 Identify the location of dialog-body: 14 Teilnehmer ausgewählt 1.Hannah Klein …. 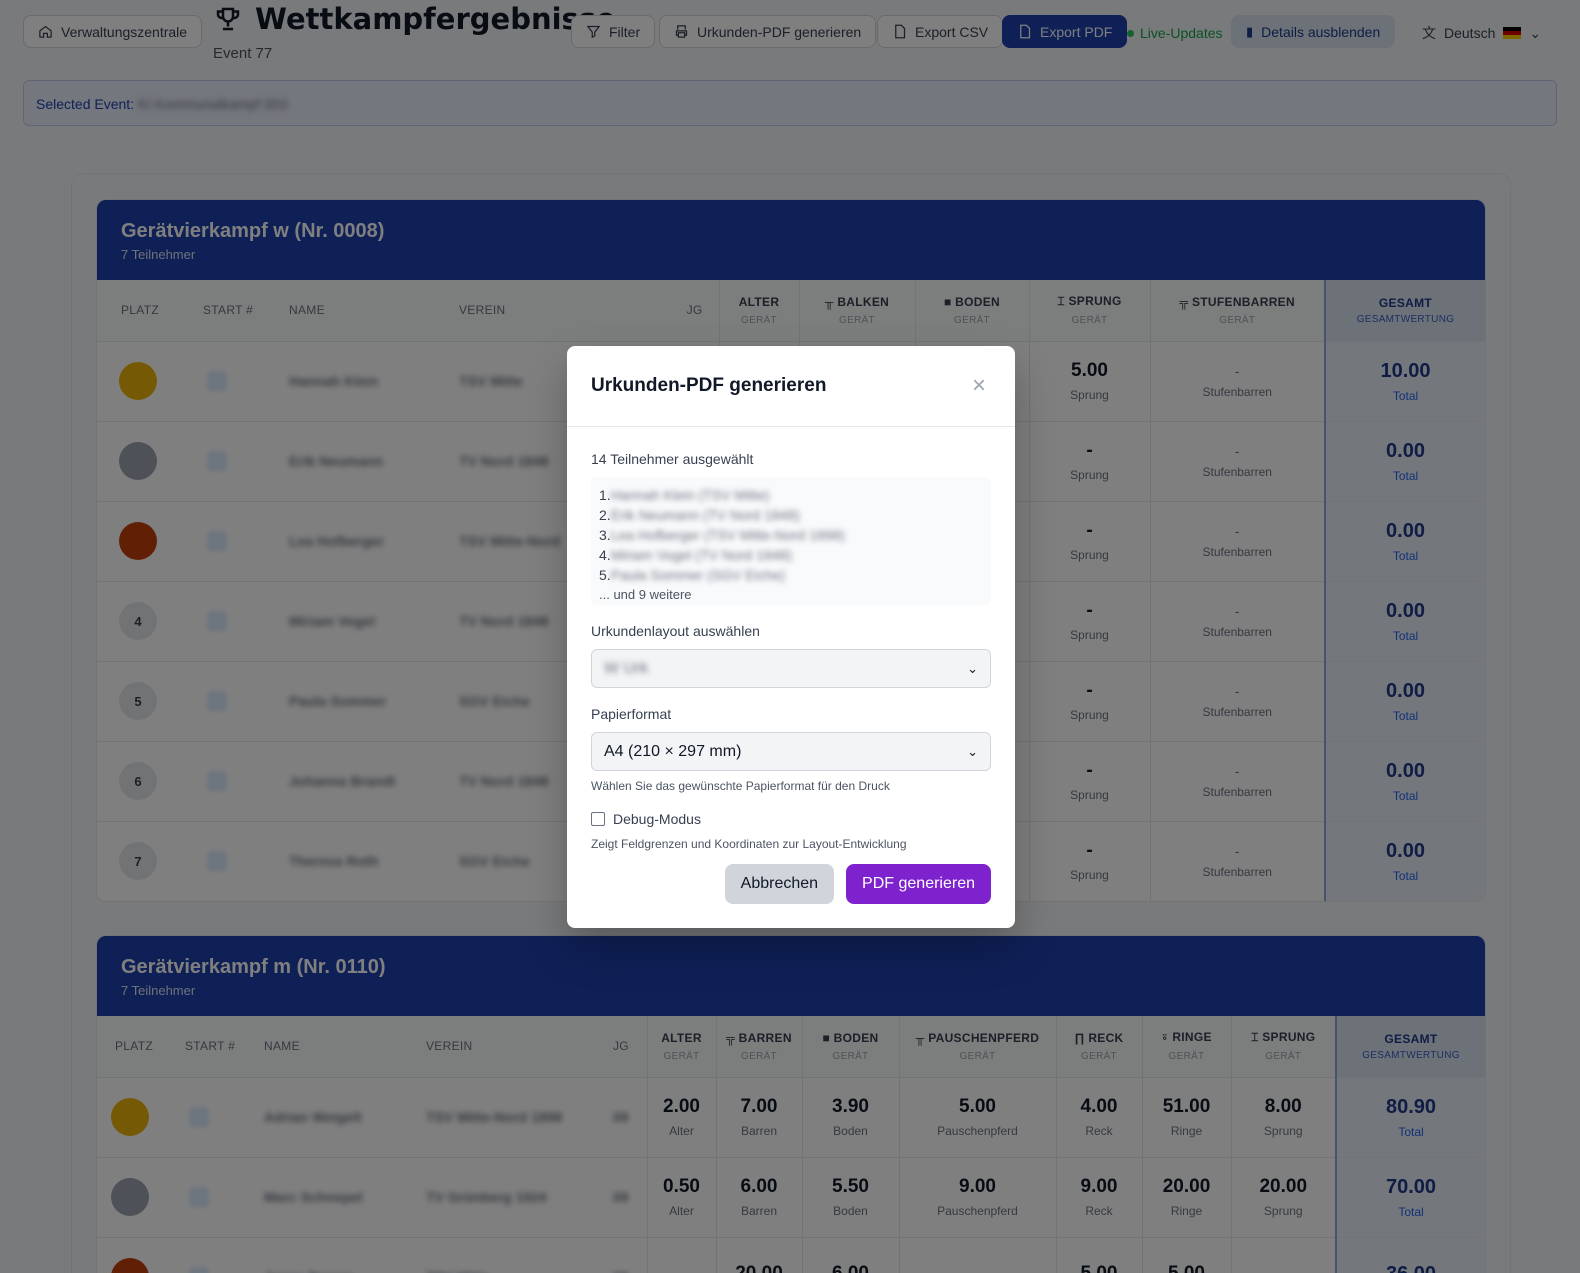
(791, 651).